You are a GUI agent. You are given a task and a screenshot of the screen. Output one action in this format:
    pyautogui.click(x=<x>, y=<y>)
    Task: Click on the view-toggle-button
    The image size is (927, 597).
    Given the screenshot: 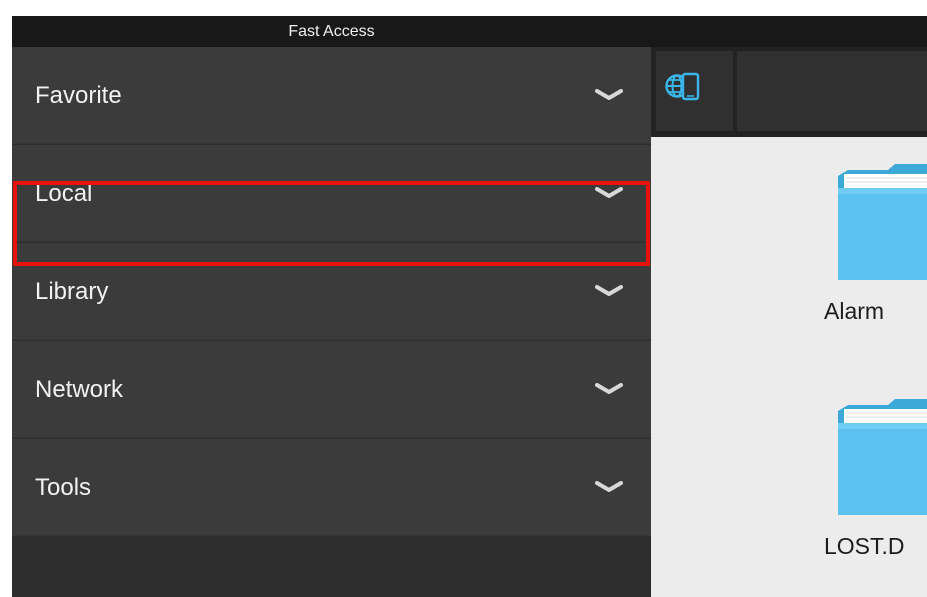 What is the action you would take?
    pyautogui.click(x=694, y=91)
    